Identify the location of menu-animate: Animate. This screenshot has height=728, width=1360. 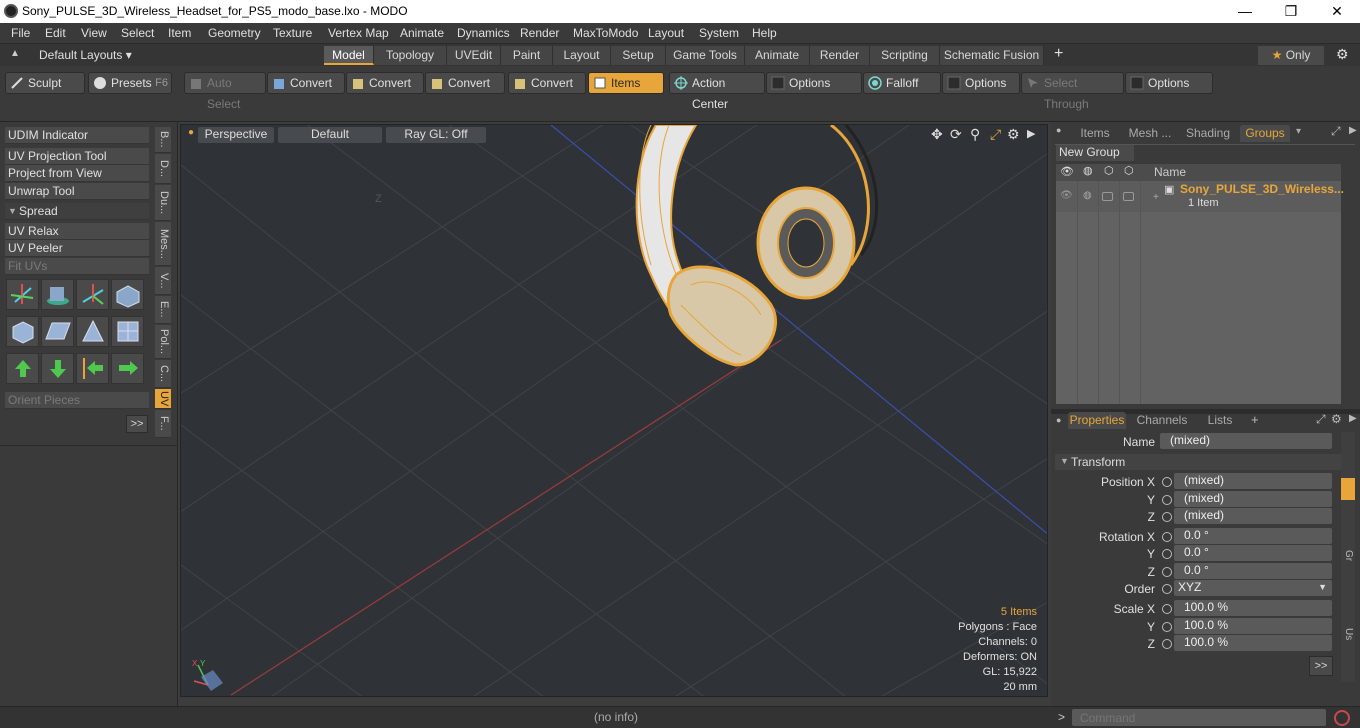
(422, 33).